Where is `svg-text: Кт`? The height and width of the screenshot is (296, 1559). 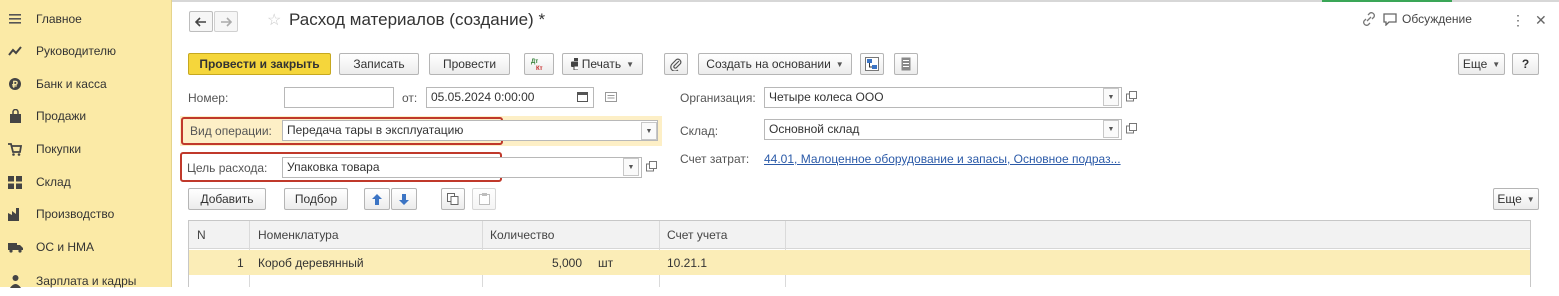 svg-text: Кт is located at coordinates (539, 68).